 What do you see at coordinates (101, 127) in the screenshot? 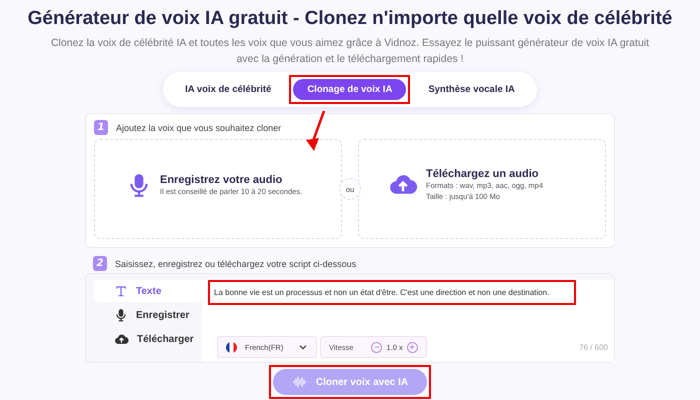
I see `step-number: 1` at bounding box center [101, 127].